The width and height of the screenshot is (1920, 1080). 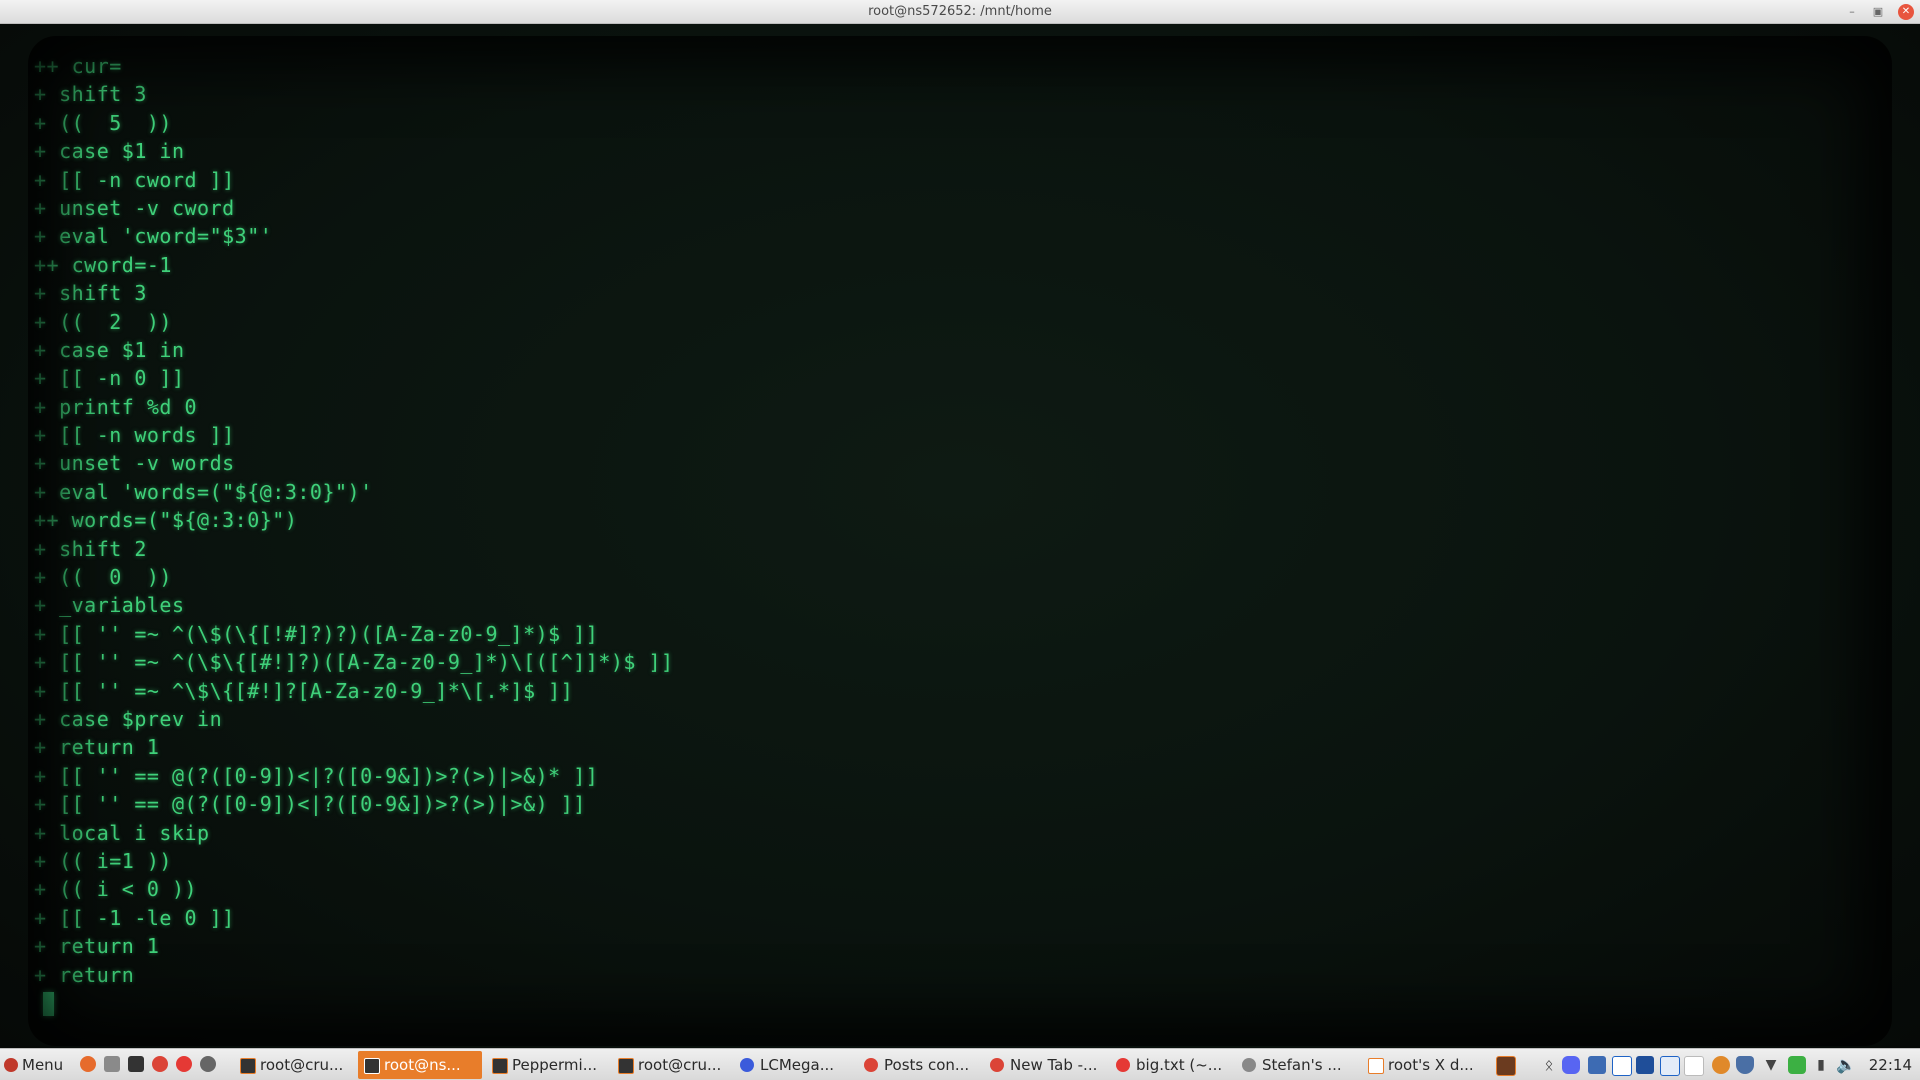 I want to click on headphones-launcher-icon, so click(x=208, y=1064).